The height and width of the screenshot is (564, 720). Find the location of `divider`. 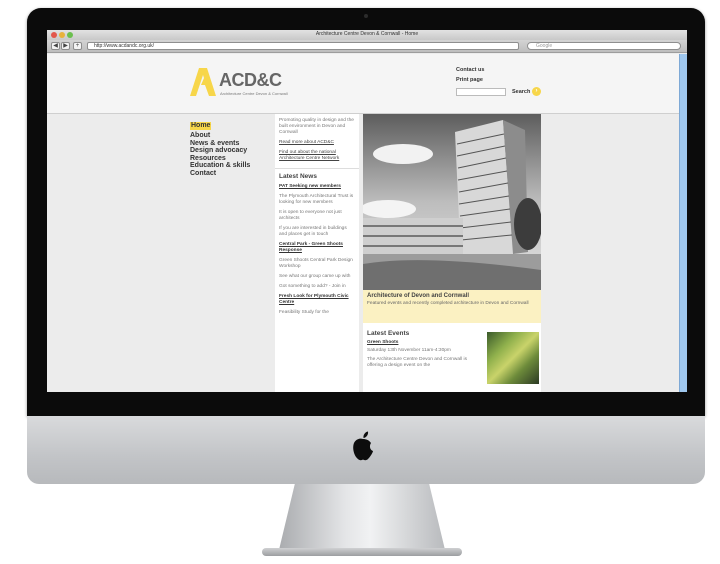

divider is located at coordinates (317, 168).